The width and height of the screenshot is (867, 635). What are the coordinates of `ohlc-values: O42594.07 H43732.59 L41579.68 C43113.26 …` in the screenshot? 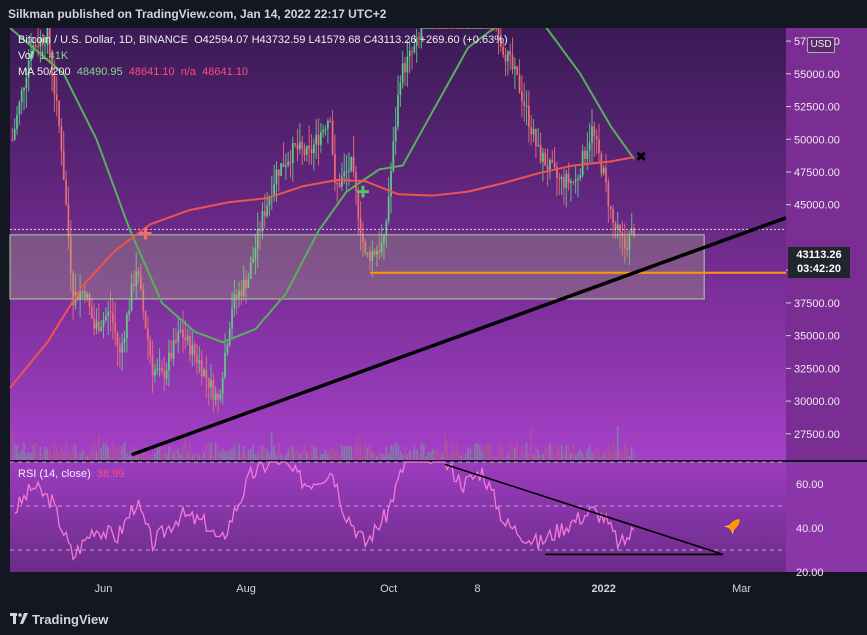 It's located at (351, 40).